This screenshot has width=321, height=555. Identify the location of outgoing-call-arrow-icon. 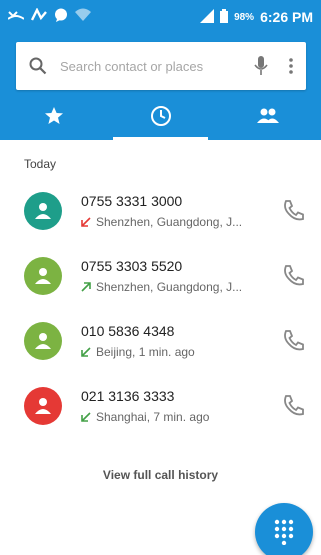
(86, 286).